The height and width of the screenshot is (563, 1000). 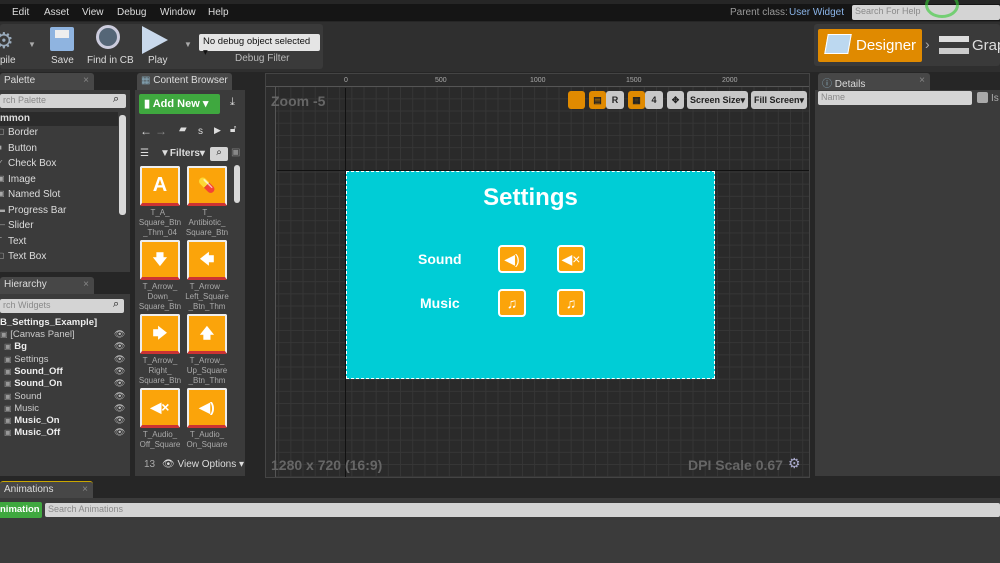 What do you see at coordinates (895, 98) in the screenshot?
I see `name-input: Name` at bounding box center [895, 98].